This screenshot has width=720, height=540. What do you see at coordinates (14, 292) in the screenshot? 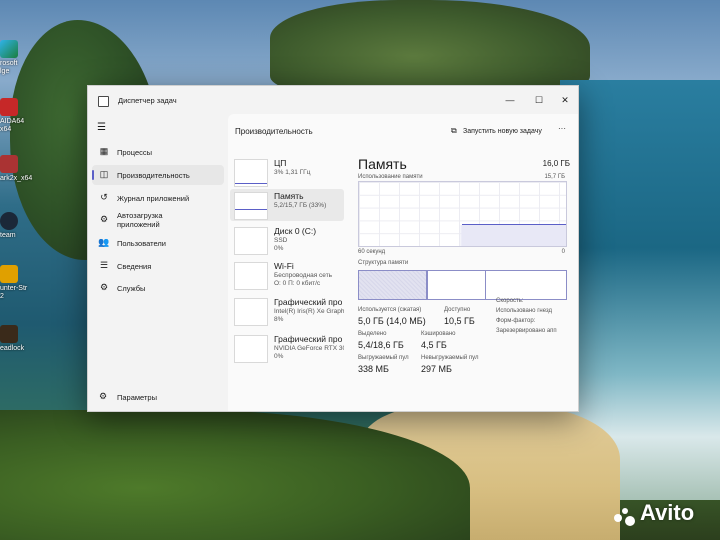
I see `desktop-icon-label: unter-Str 2` at bounding box center [14, 292].